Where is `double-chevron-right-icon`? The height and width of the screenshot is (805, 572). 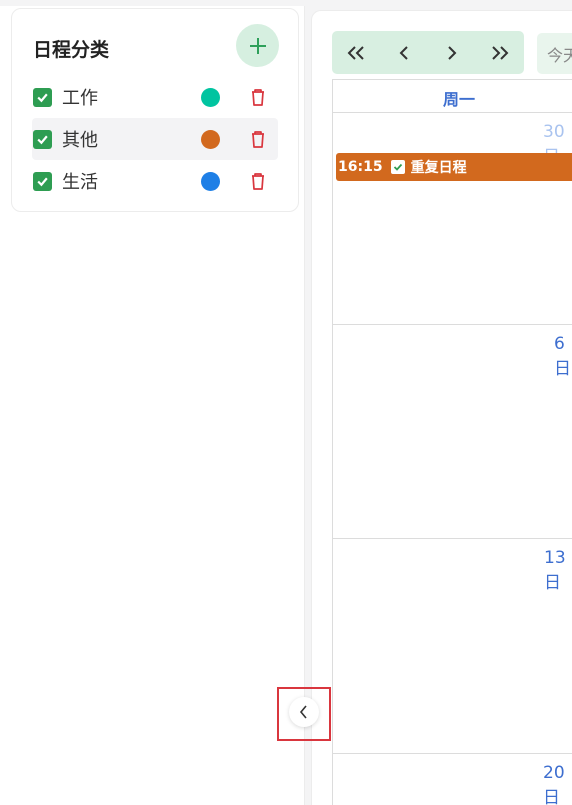 double-chevron-right-icon is located at coordinates (500, 52).